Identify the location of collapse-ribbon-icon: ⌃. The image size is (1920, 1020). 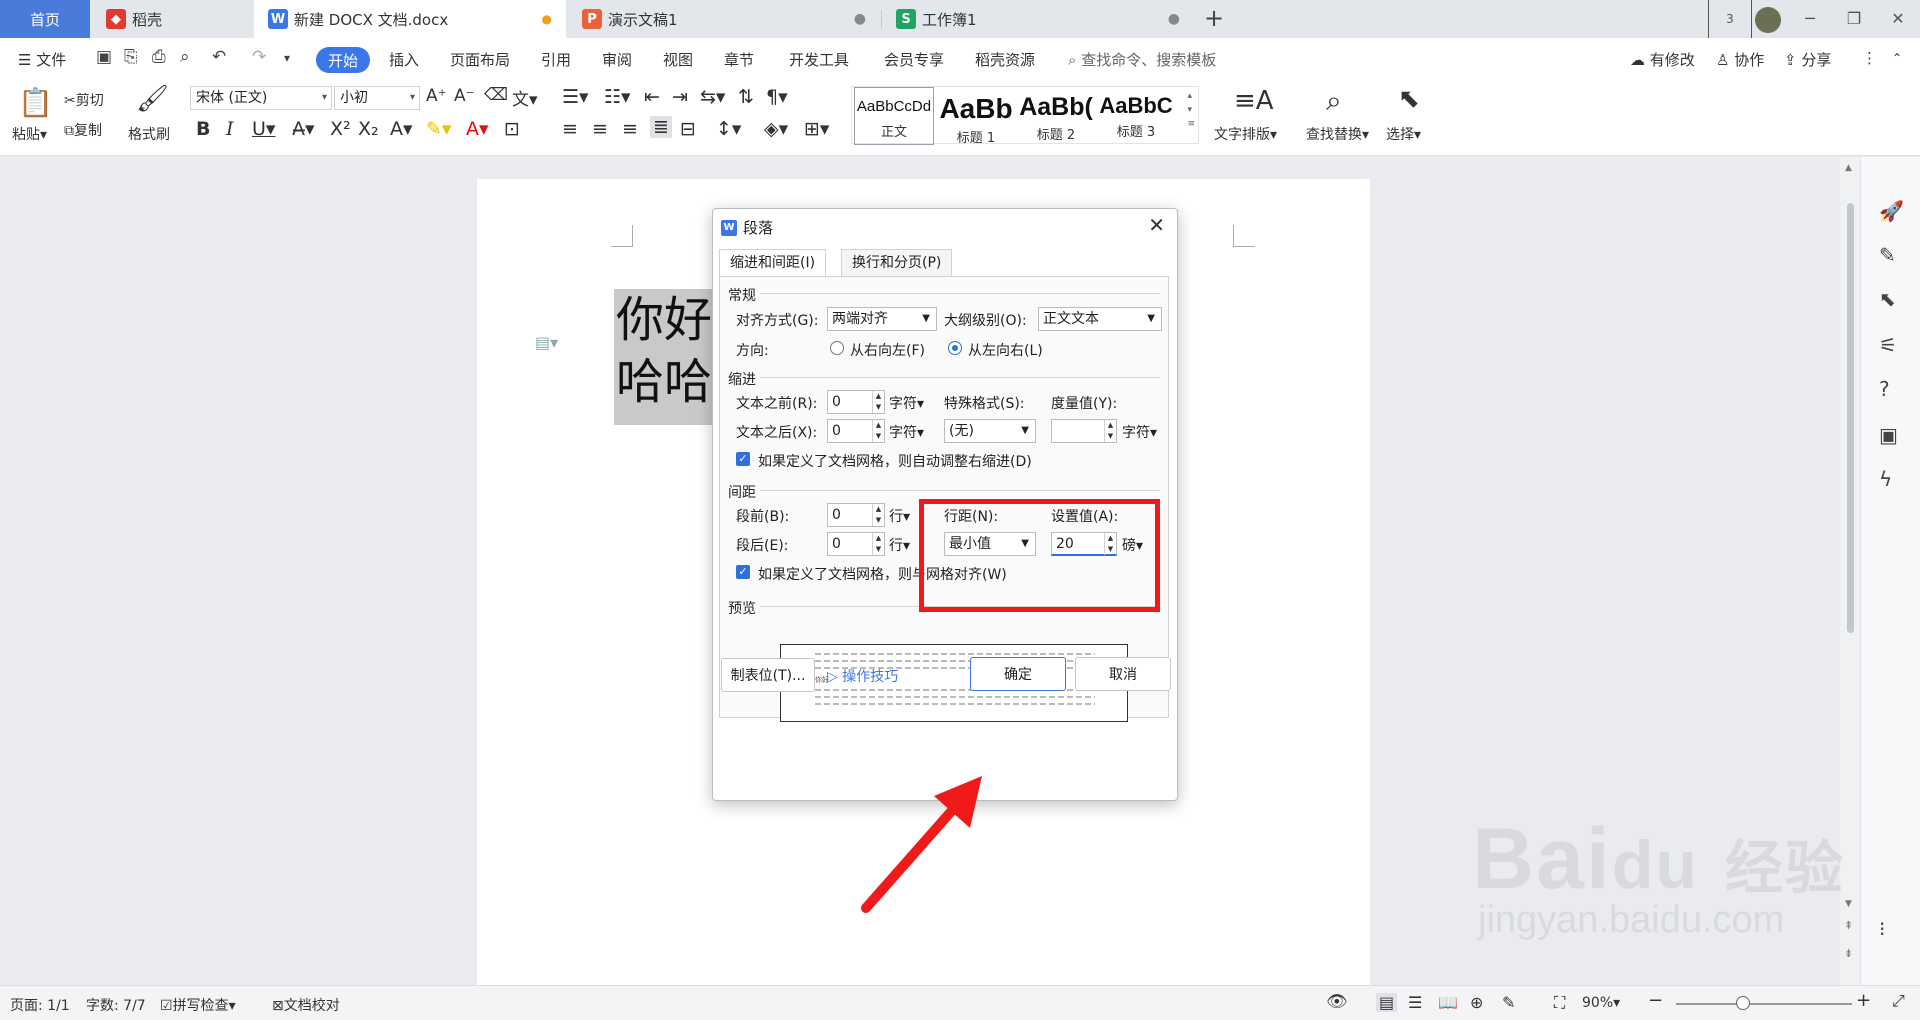
(1897, 58).